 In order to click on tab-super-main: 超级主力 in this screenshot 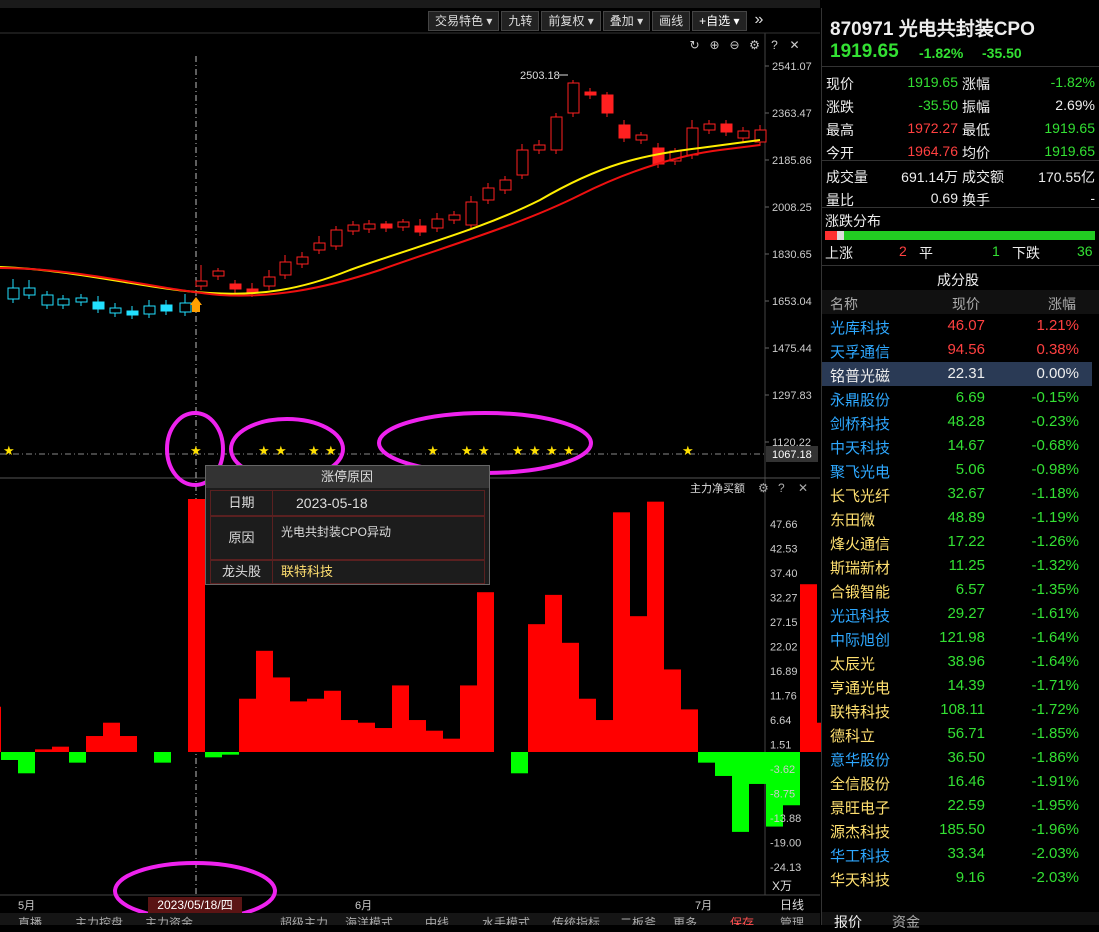, I will do `click(304, 919)`.